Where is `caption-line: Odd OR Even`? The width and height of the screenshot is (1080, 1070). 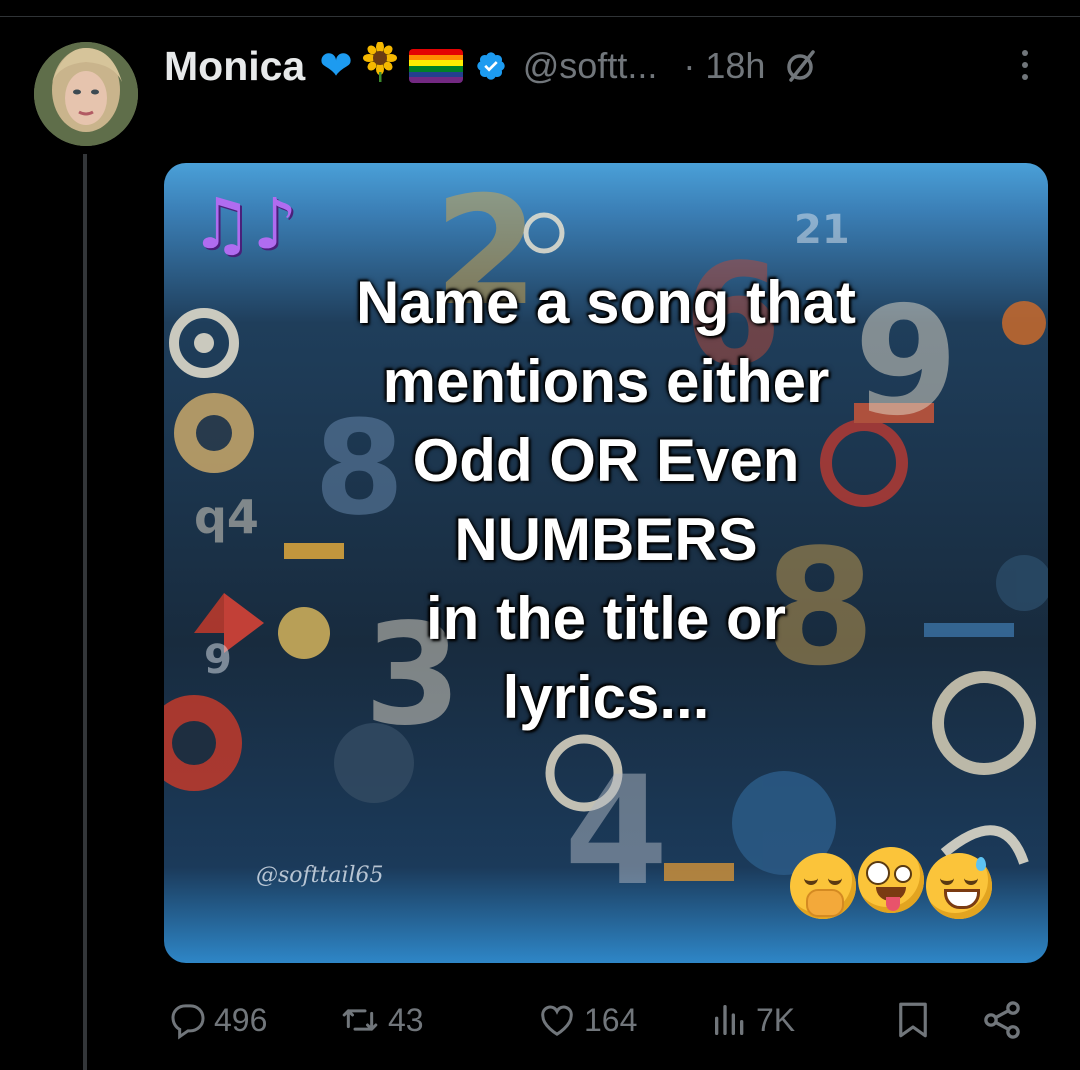 caption-line: Odd OR Even is located at coordinates (606, 460).